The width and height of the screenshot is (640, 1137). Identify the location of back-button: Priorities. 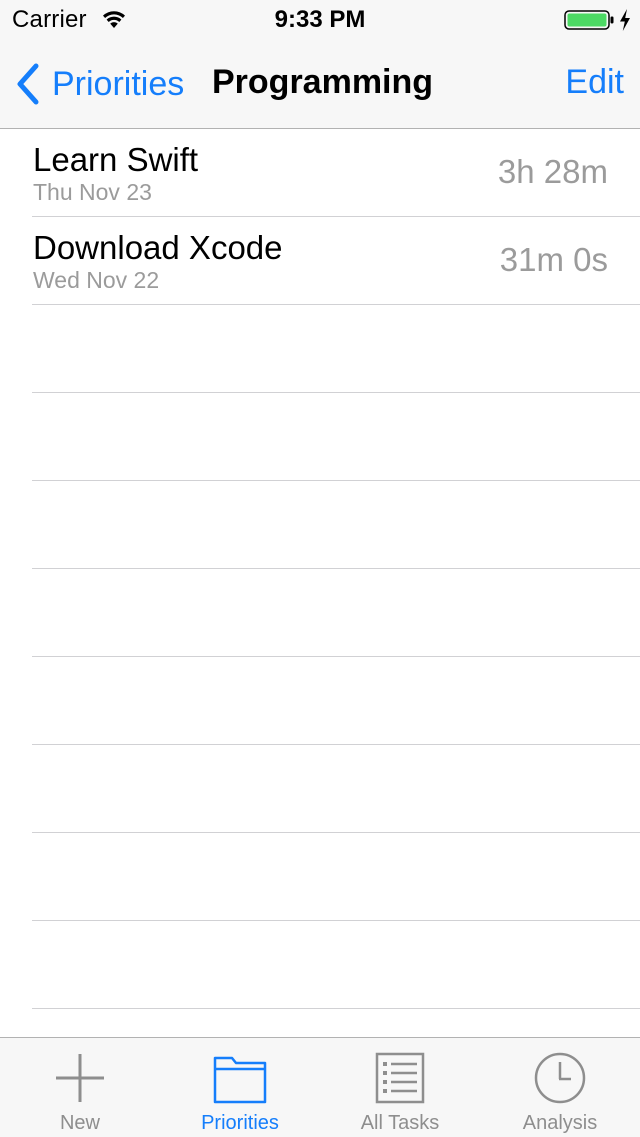
(99, 84).